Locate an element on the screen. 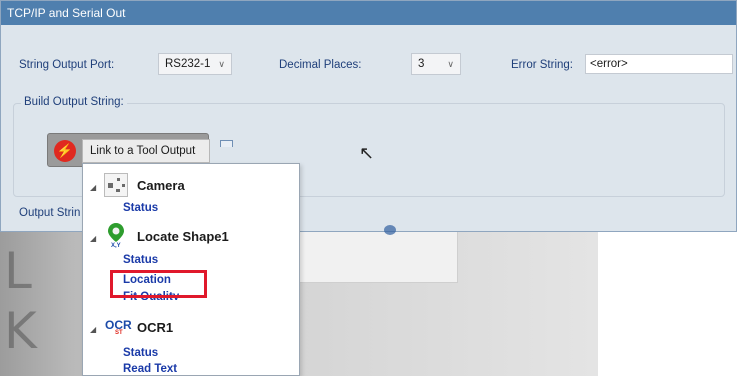 The width and height of the screenshot is (738, 376). tree-ocr-read-text: Read Text is located at coordinates (150, 369).